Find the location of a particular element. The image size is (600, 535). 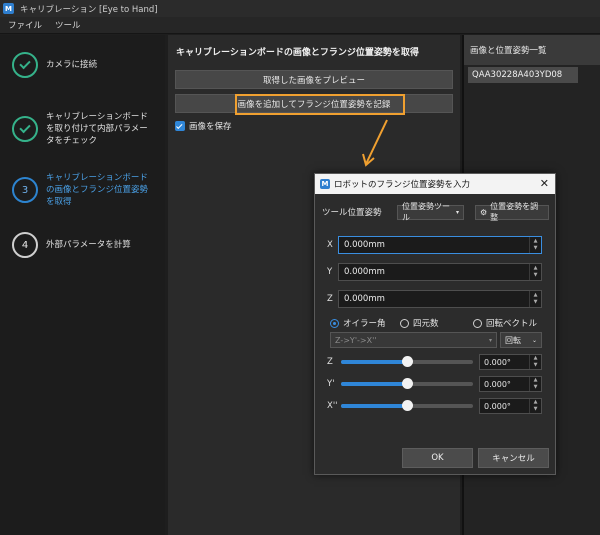

highlight-outline is located at coordinates (320, 104).